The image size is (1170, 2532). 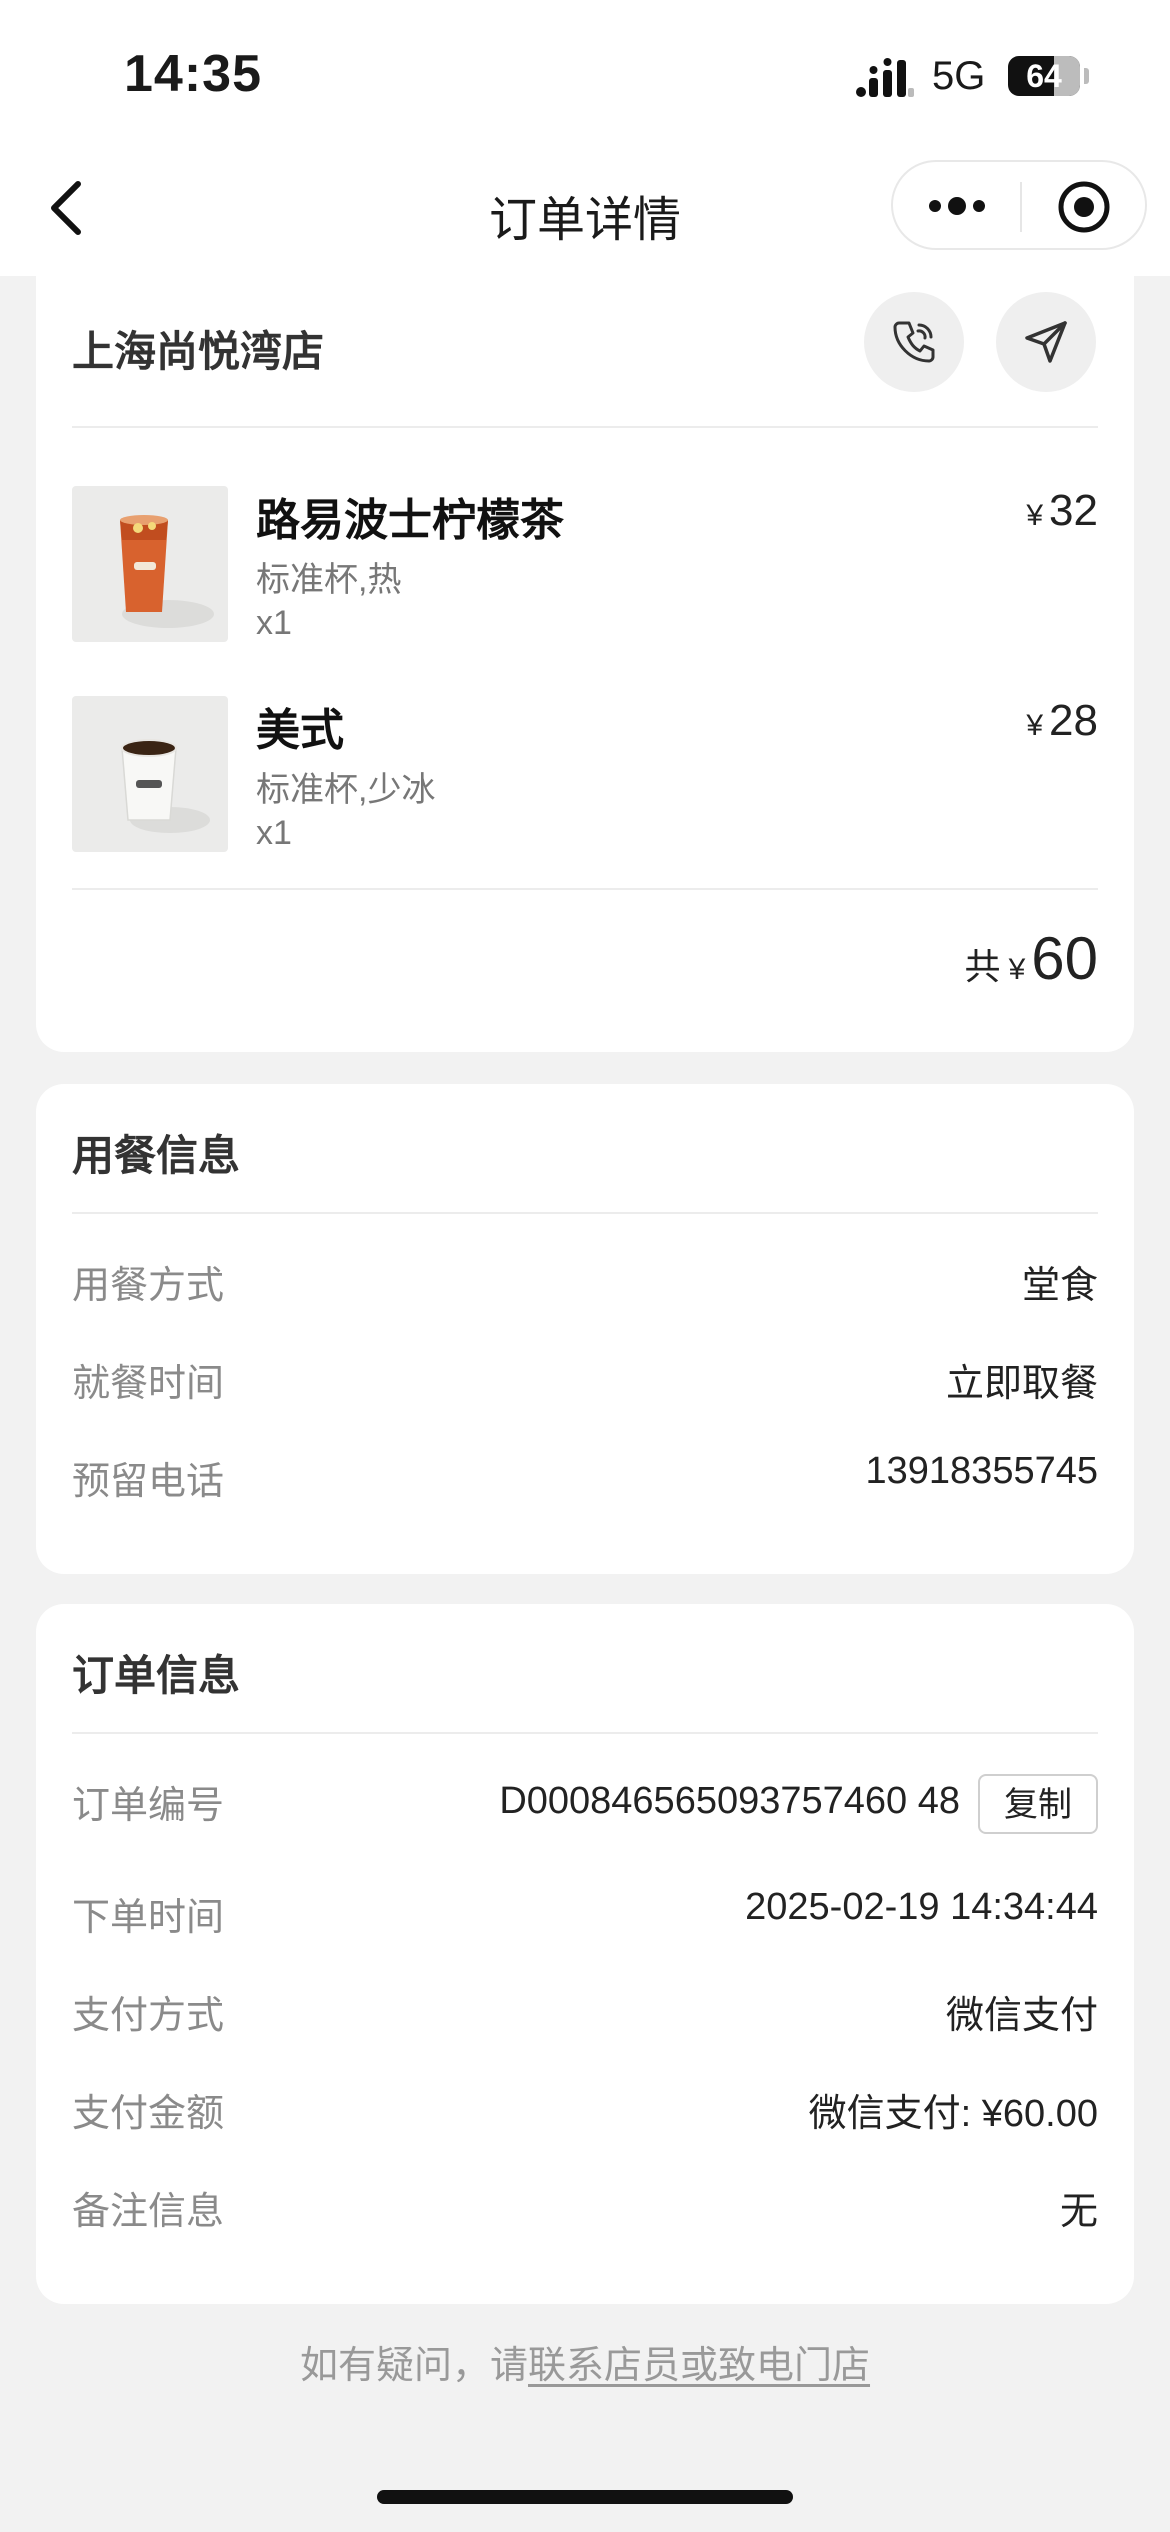 I want to click on battery-icon: 64, so click(x=1044, y=76).